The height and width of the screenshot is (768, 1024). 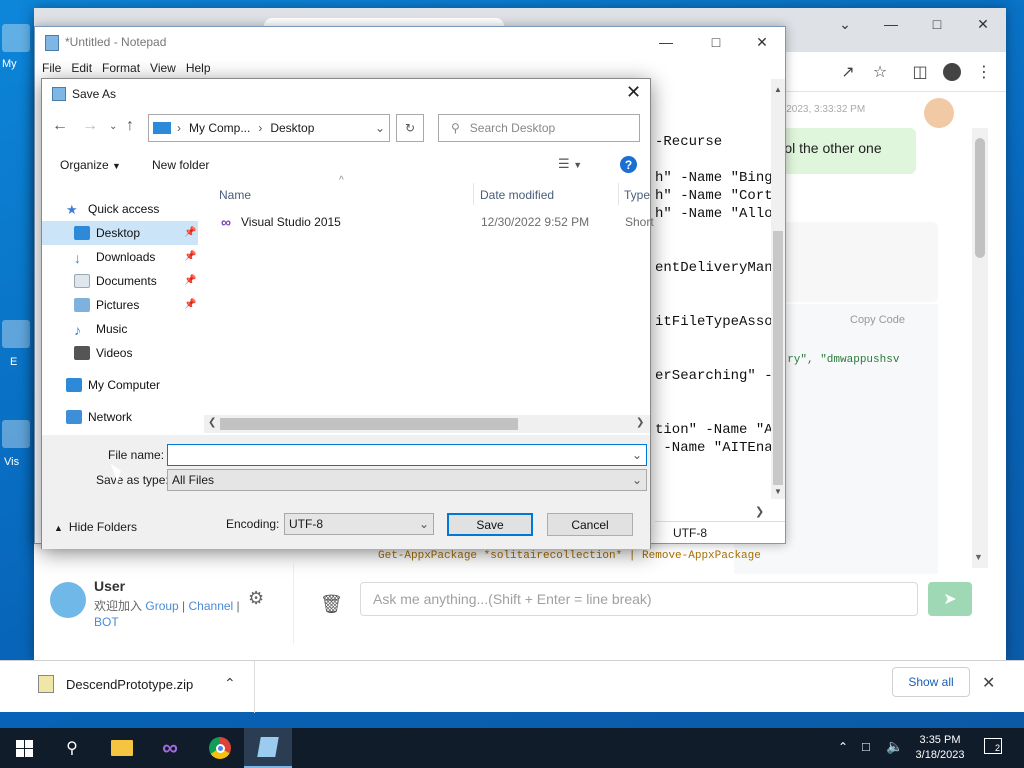 I want to click on forward-arrow-icon: →, so click(x=90, y=126).